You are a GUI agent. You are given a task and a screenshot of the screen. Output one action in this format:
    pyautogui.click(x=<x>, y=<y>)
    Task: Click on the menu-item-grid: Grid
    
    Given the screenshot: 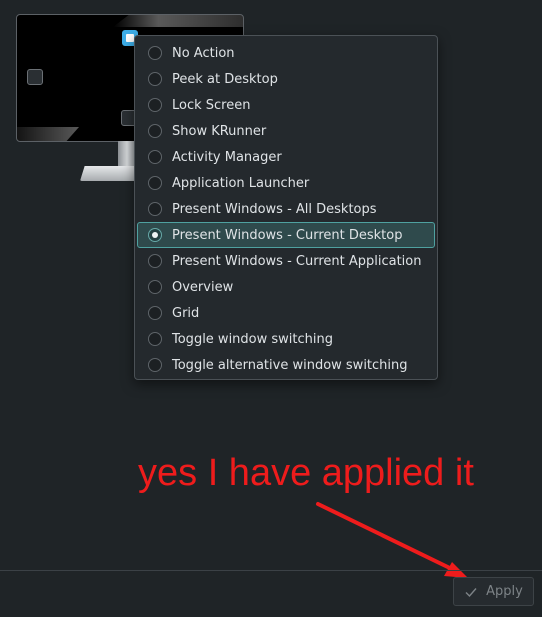 What is the action you would take?
    pyautogui.click(x=286, y=313)
    